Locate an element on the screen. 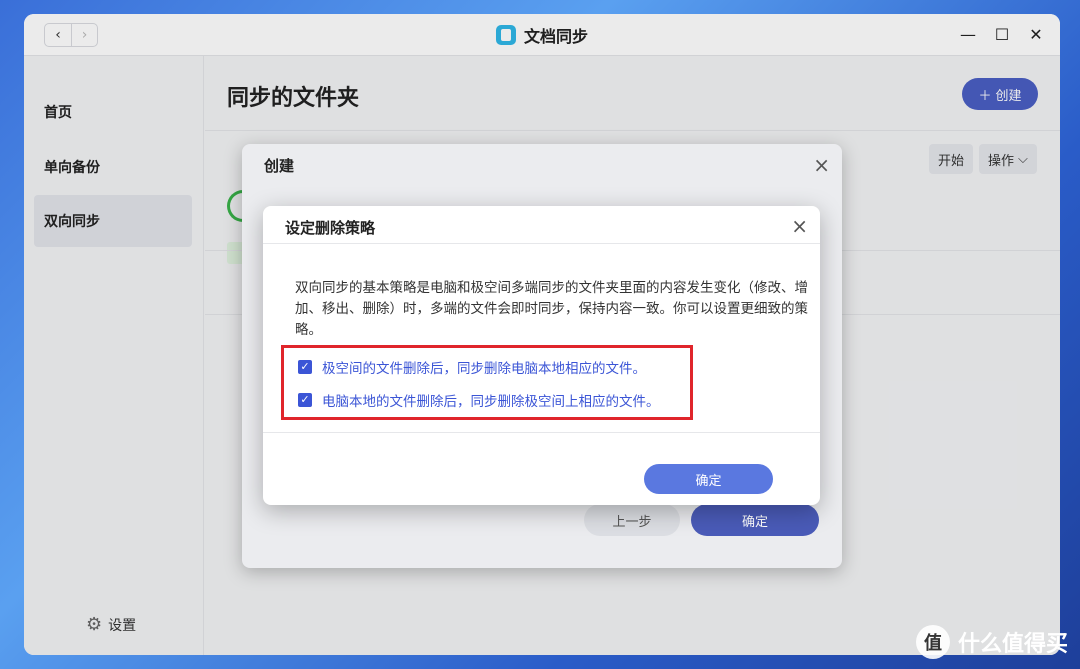 The height and width of the screenshot is (669, 1080). page-title: 同步的文件夹 is located at coordinates (293, 98).